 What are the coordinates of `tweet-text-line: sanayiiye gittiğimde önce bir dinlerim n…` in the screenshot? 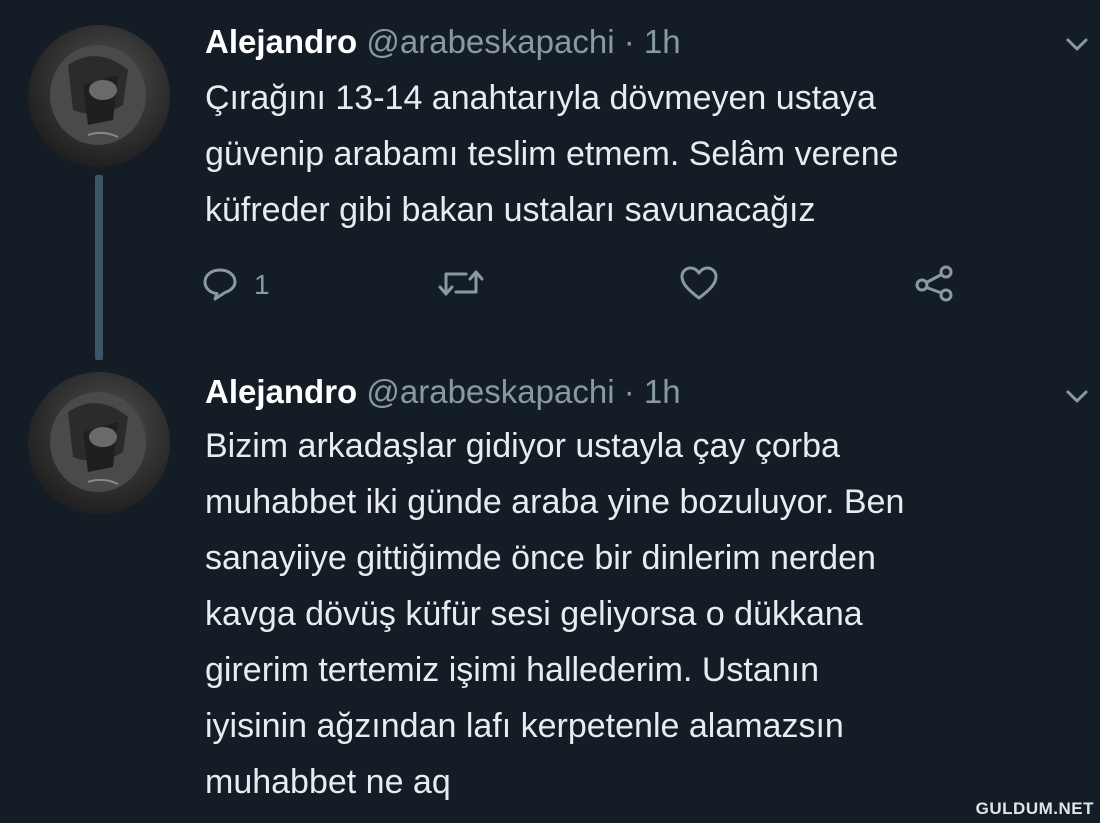 It's located at (540, 558).